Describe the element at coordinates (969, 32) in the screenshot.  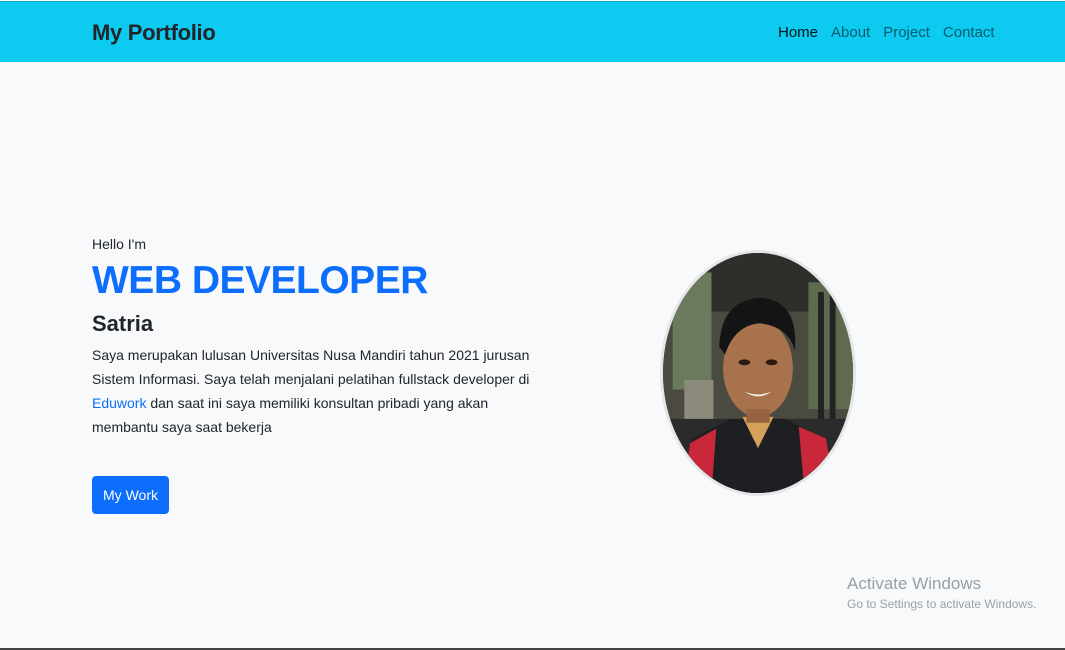
I see `nav-link-contact: Contact` at that location.